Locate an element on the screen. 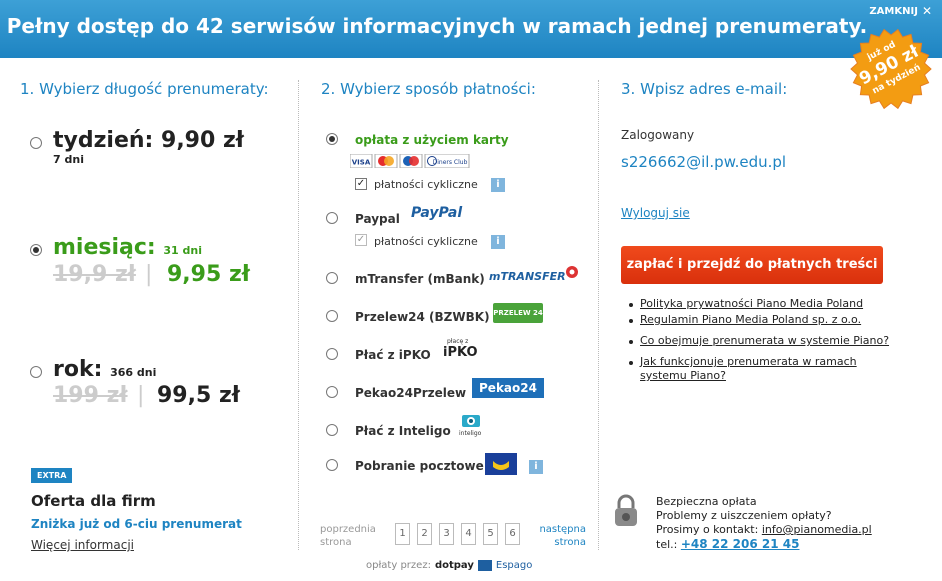  secure-line1: Bezpieczna opłata is located at coordinates (706, 501).